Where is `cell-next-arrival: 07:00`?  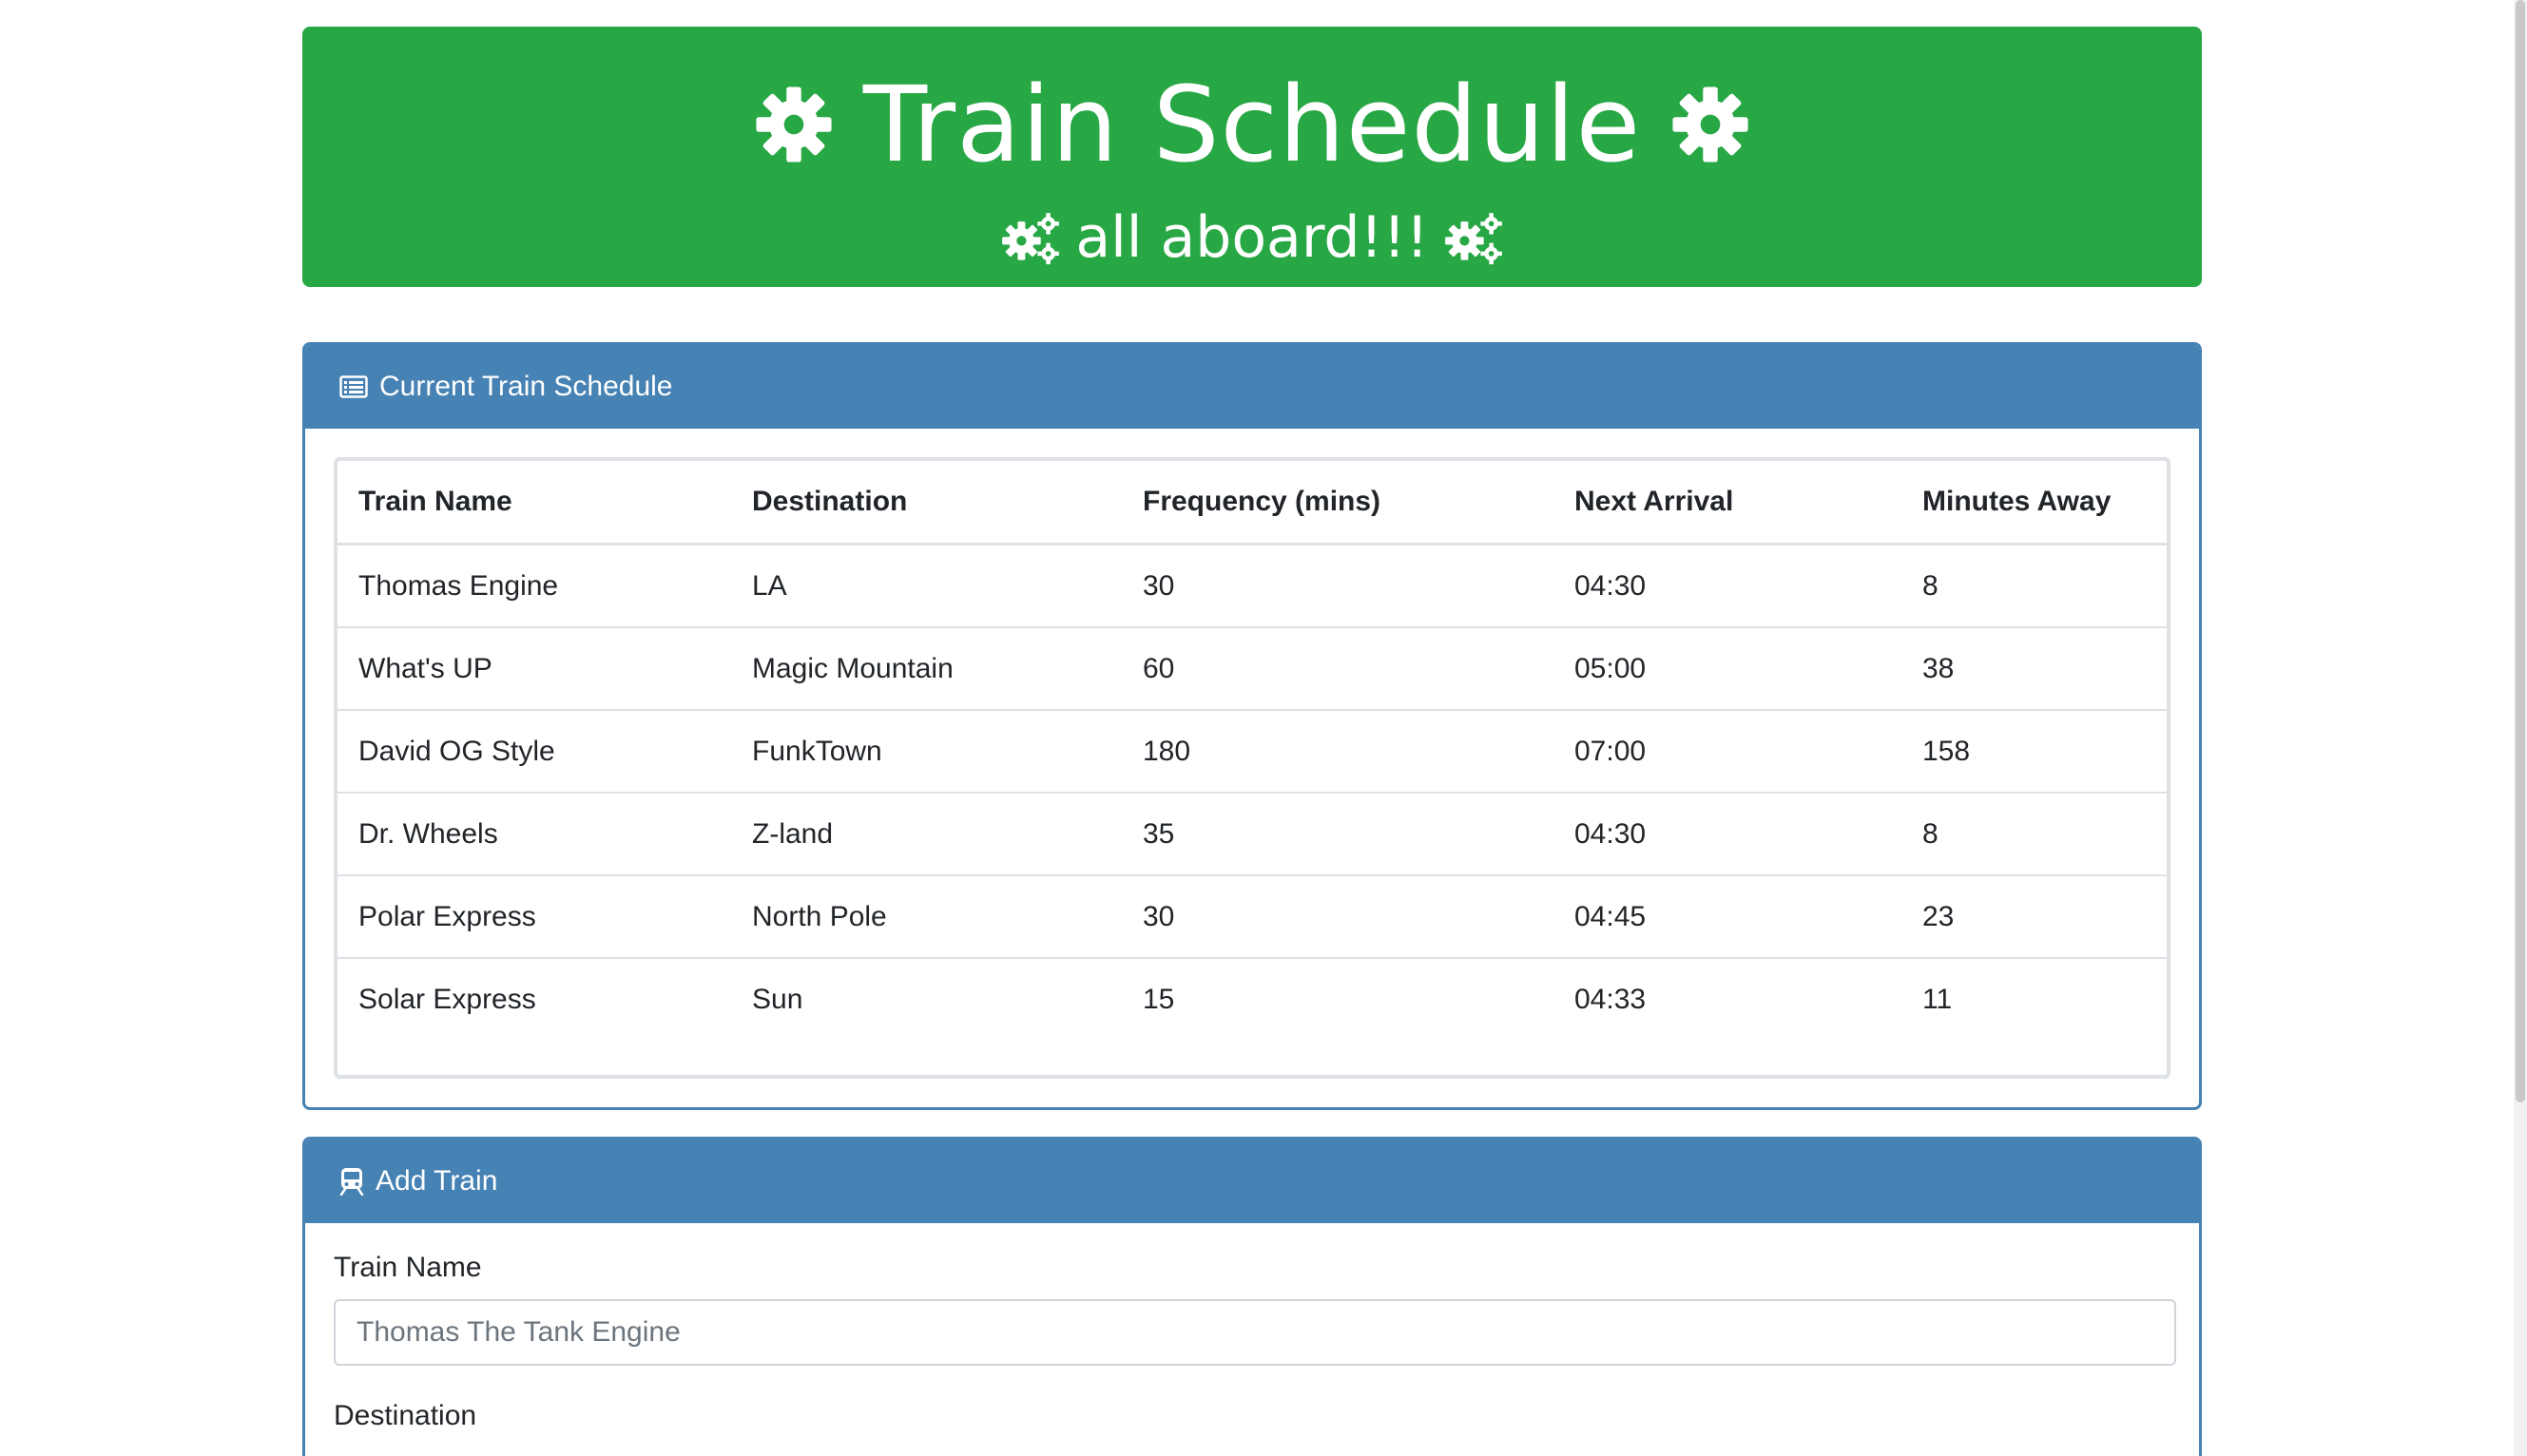
cell-next-arrival: 07:00 is located at coordinates (1727, 752).